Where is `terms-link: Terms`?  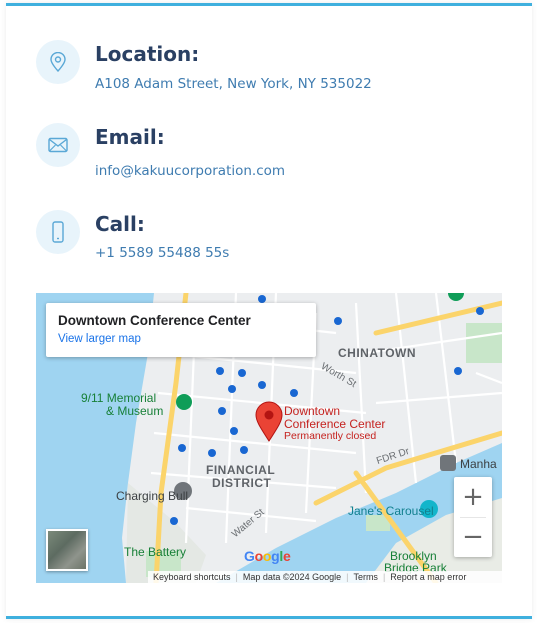 terms-link: Terms is located at coordinates (365, 577).